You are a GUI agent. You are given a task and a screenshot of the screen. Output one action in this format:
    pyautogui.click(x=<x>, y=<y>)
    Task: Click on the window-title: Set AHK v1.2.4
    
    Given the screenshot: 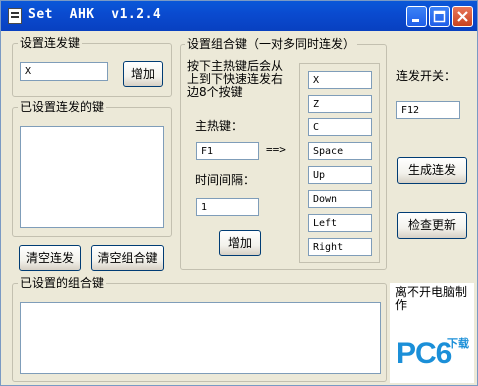 What is the action you would take?
    pyautogui.click(x=95, y=14)
    